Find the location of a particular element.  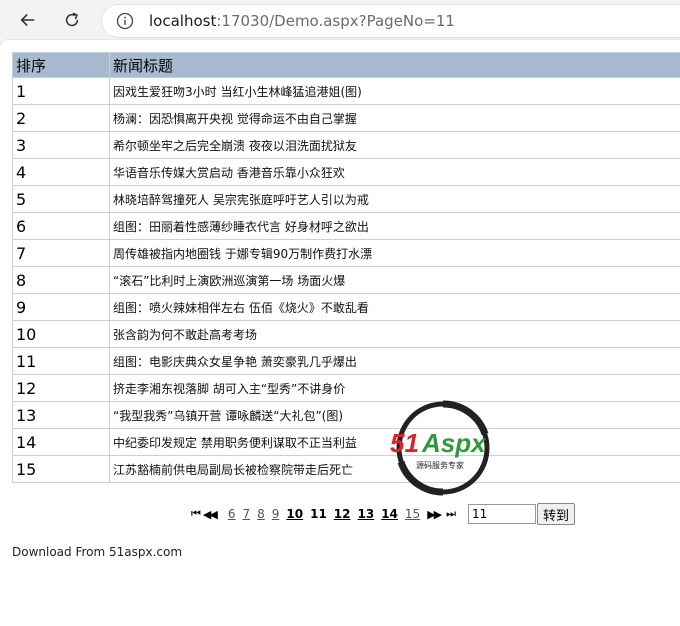

page-link: 8 is located at coordinates (261, 514).